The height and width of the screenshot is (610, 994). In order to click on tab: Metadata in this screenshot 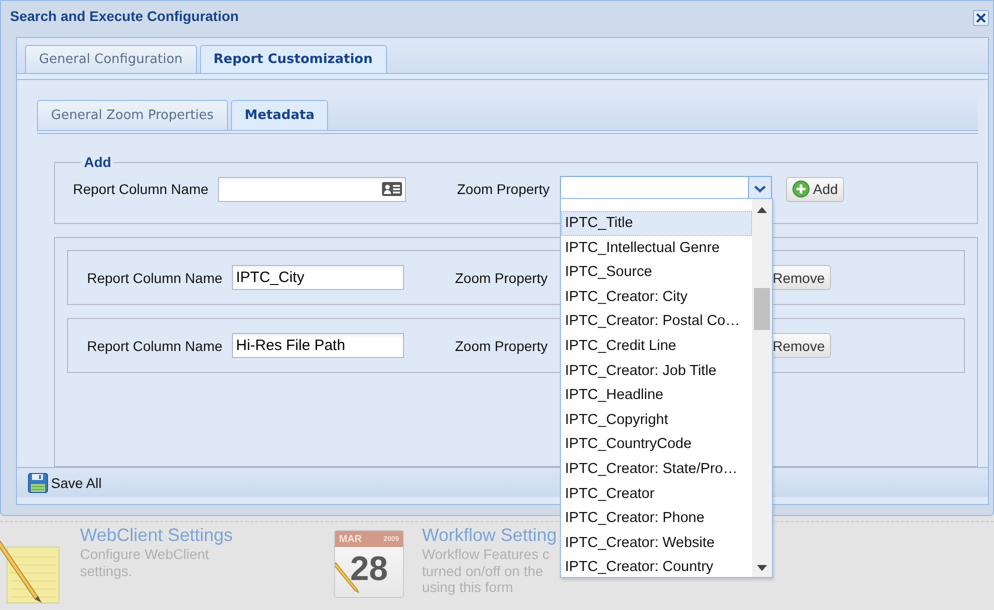, I will do `click(279, 115)`.